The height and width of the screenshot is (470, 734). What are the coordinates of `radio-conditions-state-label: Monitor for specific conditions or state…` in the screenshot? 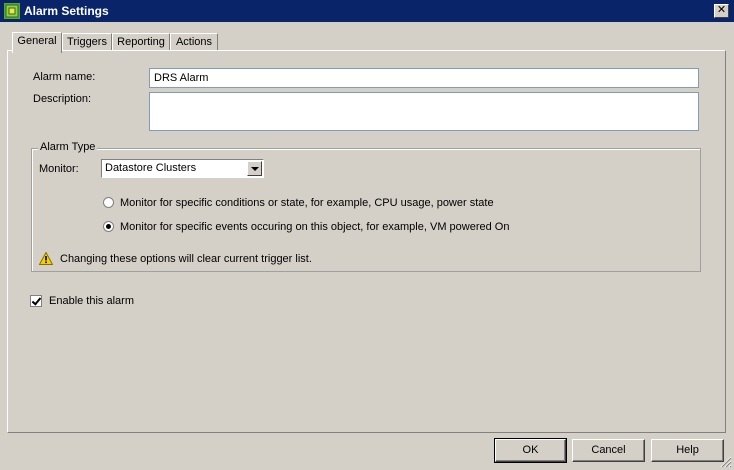 It's located at (307, 203).